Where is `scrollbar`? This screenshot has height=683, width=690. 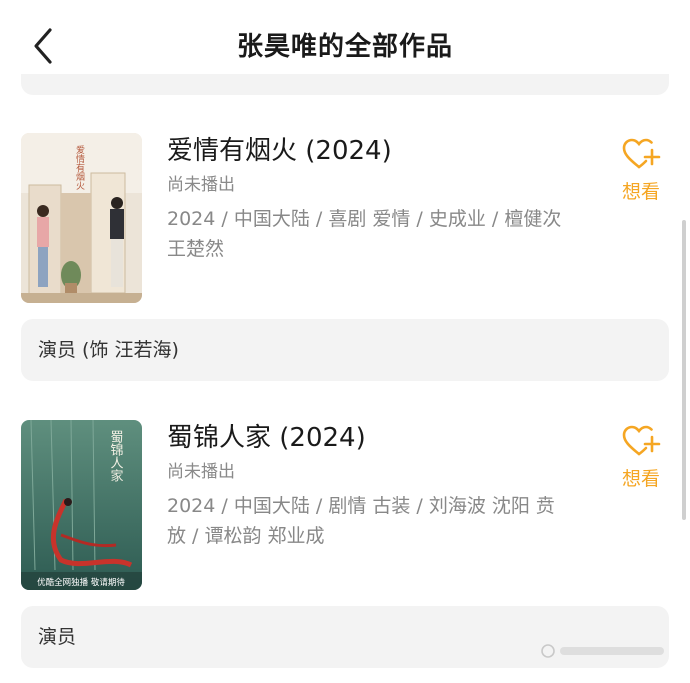
scrollbar is located at coordinates (684, 370).